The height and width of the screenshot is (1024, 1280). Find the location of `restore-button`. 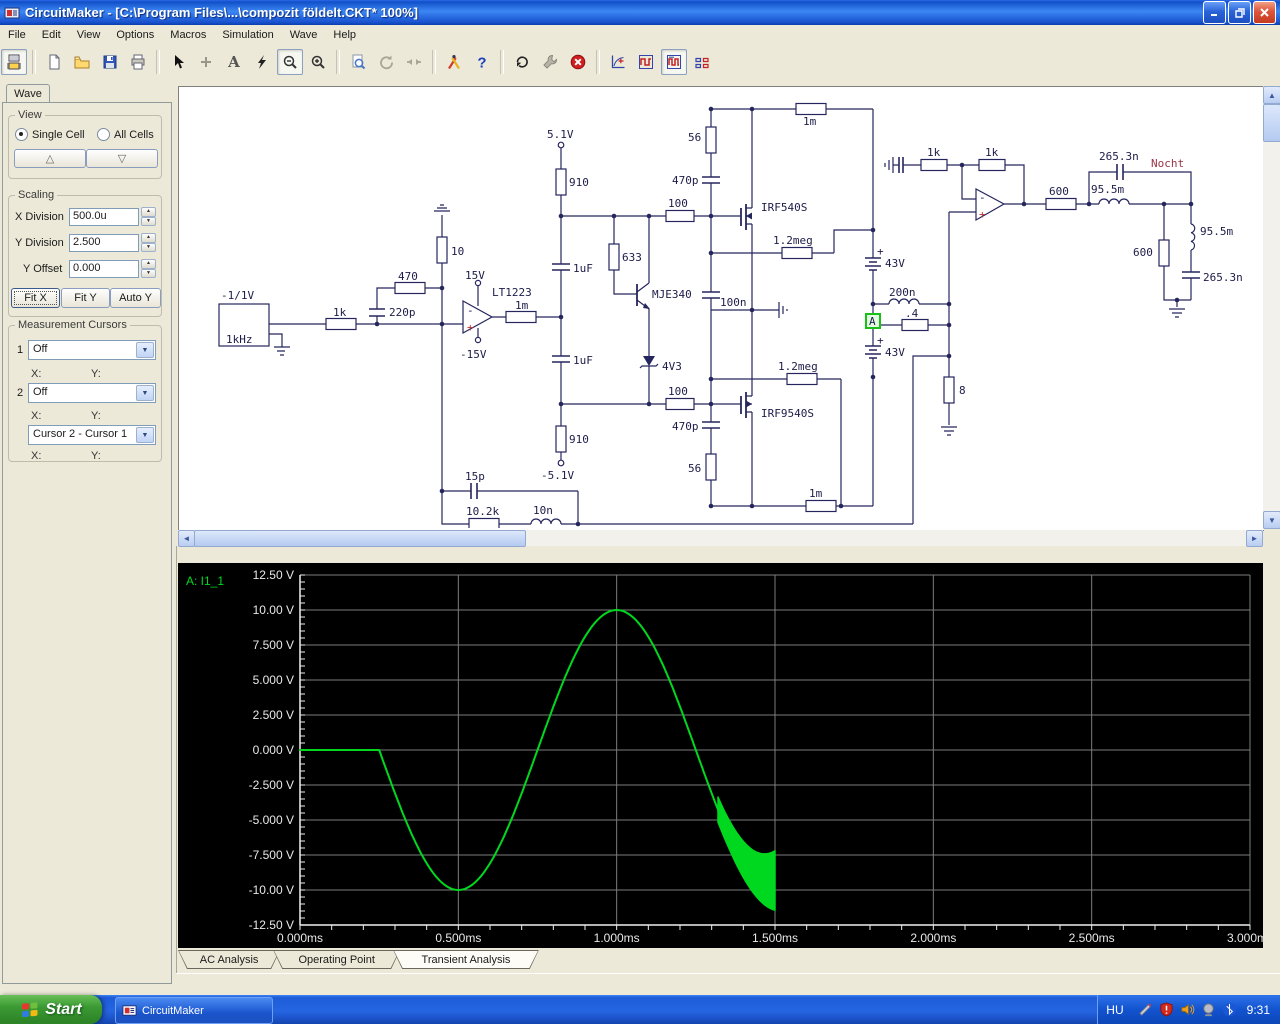

restore-button is located at coordinates (1239, 12).